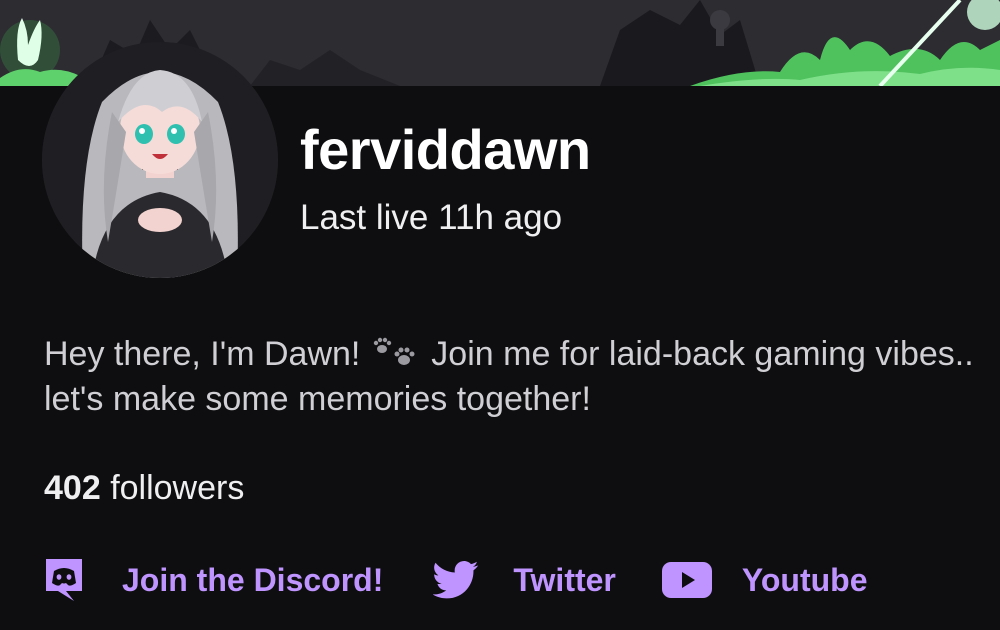 Image resolution: width=1000 pixels, height=630 pixels. What do you see at coordinates (431, 217) in the screenshot?
I see `last-live-status: Last live 11h ago` at bounding box center [431, 217].